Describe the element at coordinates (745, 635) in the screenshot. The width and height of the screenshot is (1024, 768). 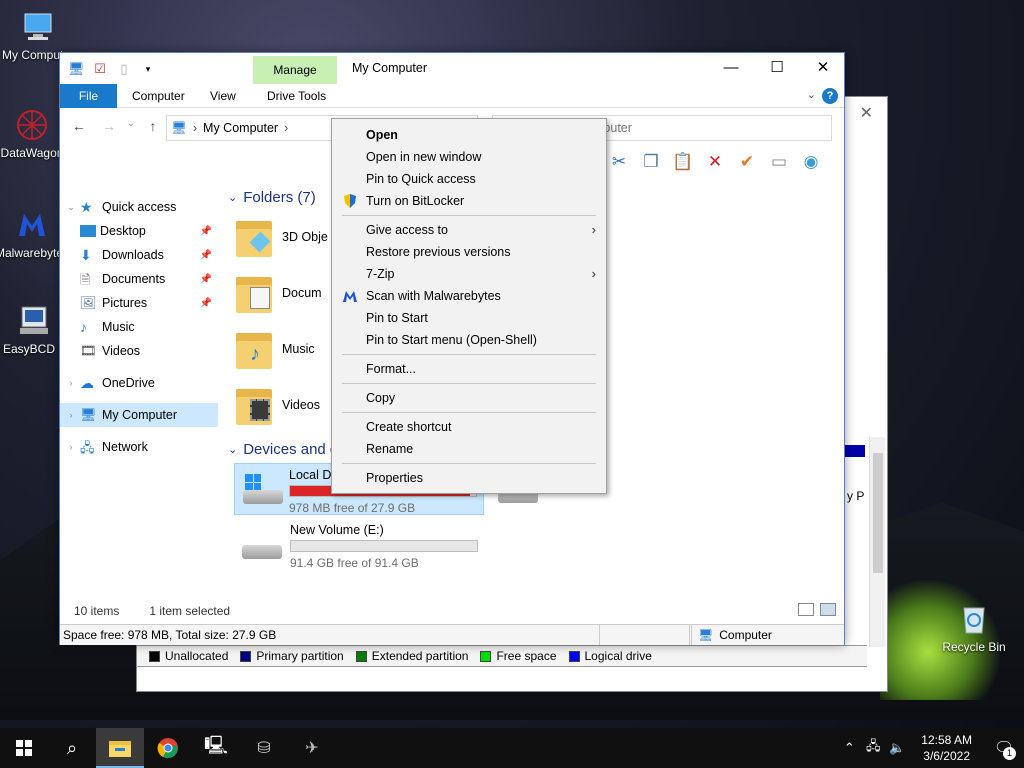
I see `location-label: Computer` at that location.